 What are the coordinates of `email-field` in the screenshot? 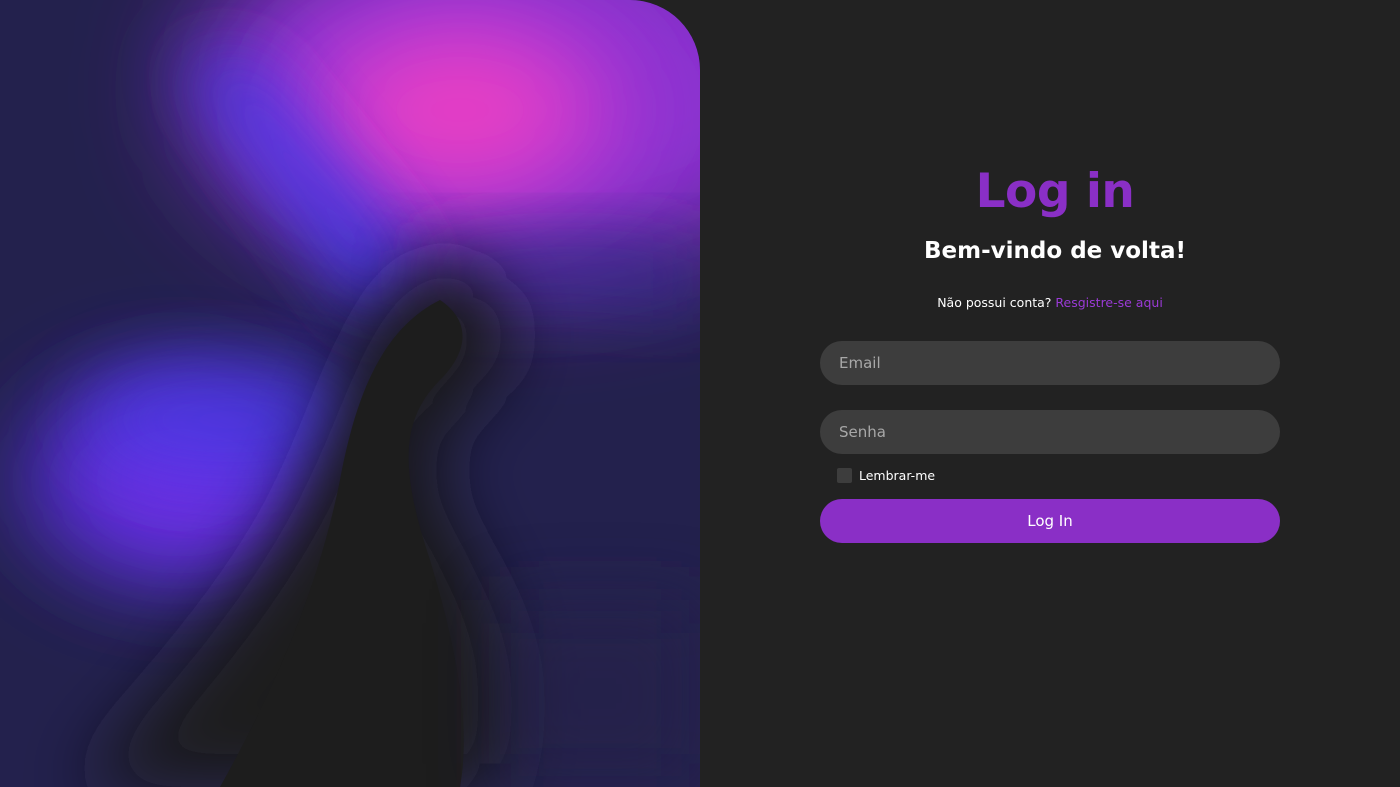 It's located at (1050, 363).